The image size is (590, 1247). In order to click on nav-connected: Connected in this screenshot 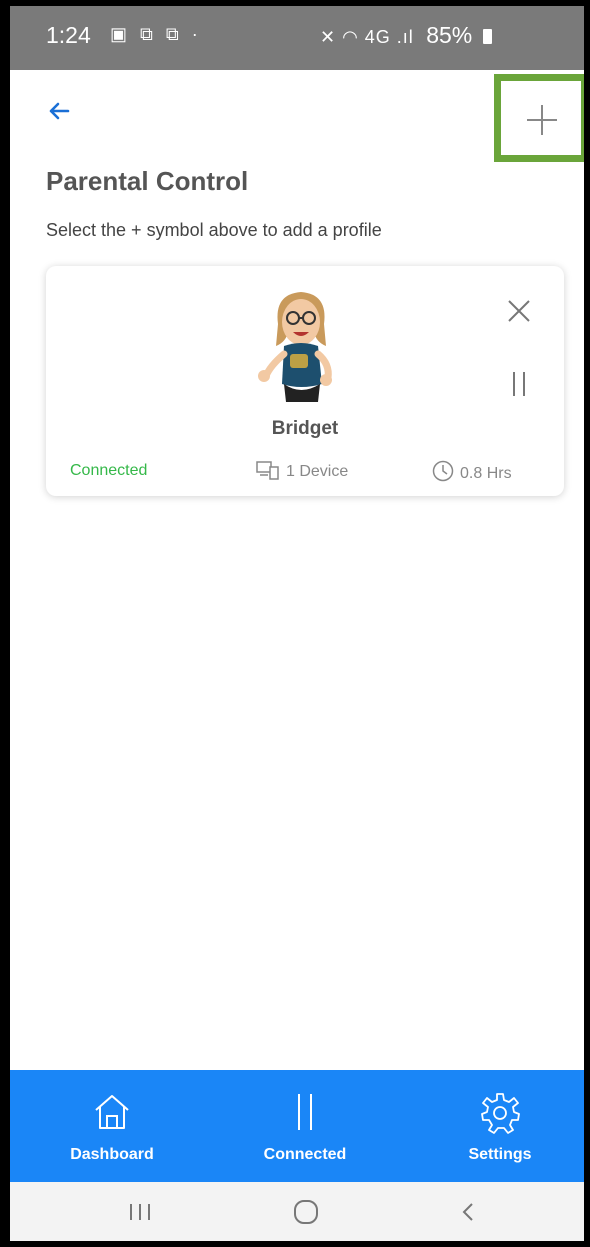, I will do `click(305, 1126)`.